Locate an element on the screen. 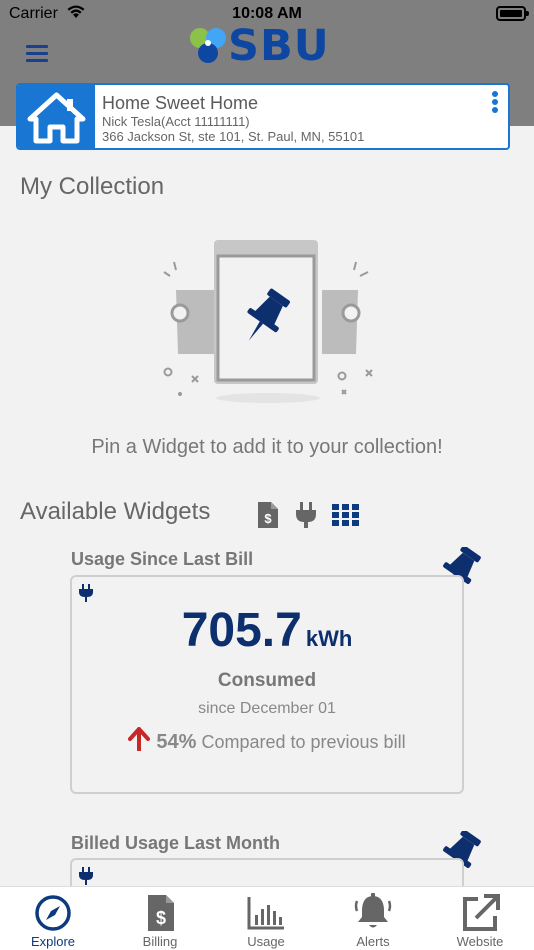 This screenshot has height=950, width=534. widget-title: Usage Since Last Bill is located at coordinates (162, 559).